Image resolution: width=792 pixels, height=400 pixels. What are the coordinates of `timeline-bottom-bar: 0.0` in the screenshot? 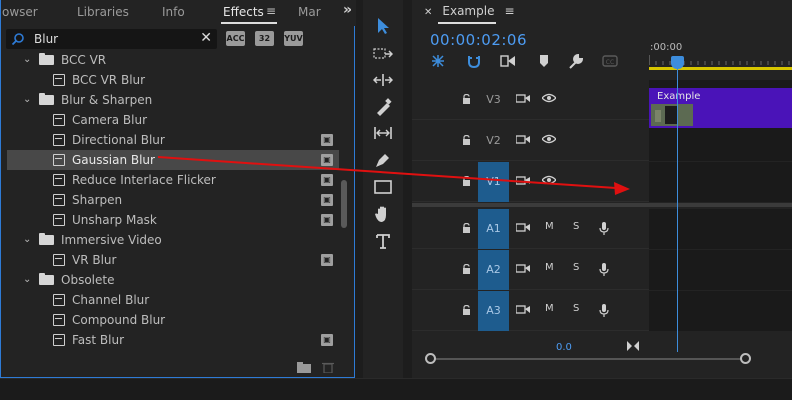 It's located at (602, 359).